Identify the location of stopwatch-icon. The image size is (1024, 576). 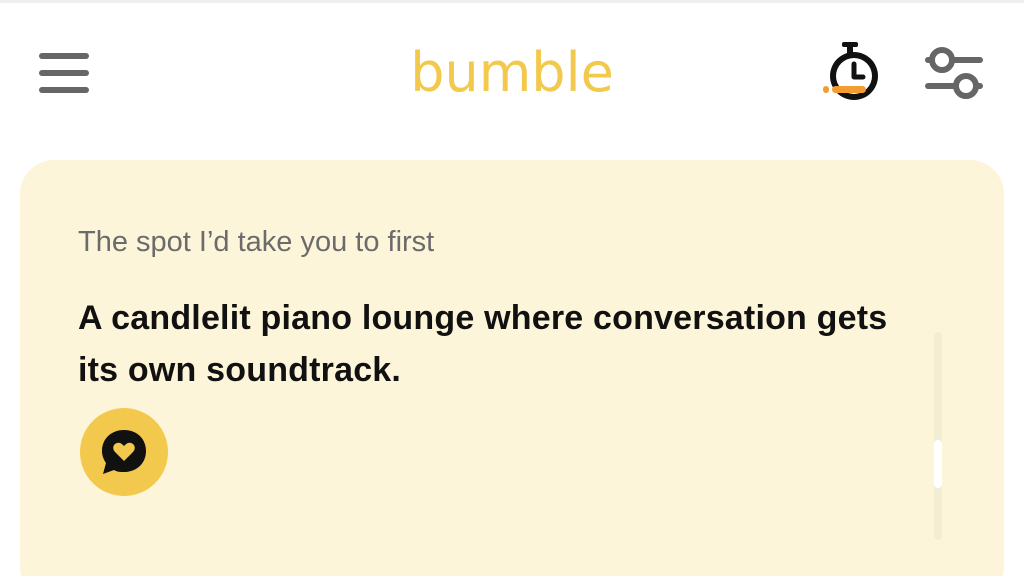
(850, 71).